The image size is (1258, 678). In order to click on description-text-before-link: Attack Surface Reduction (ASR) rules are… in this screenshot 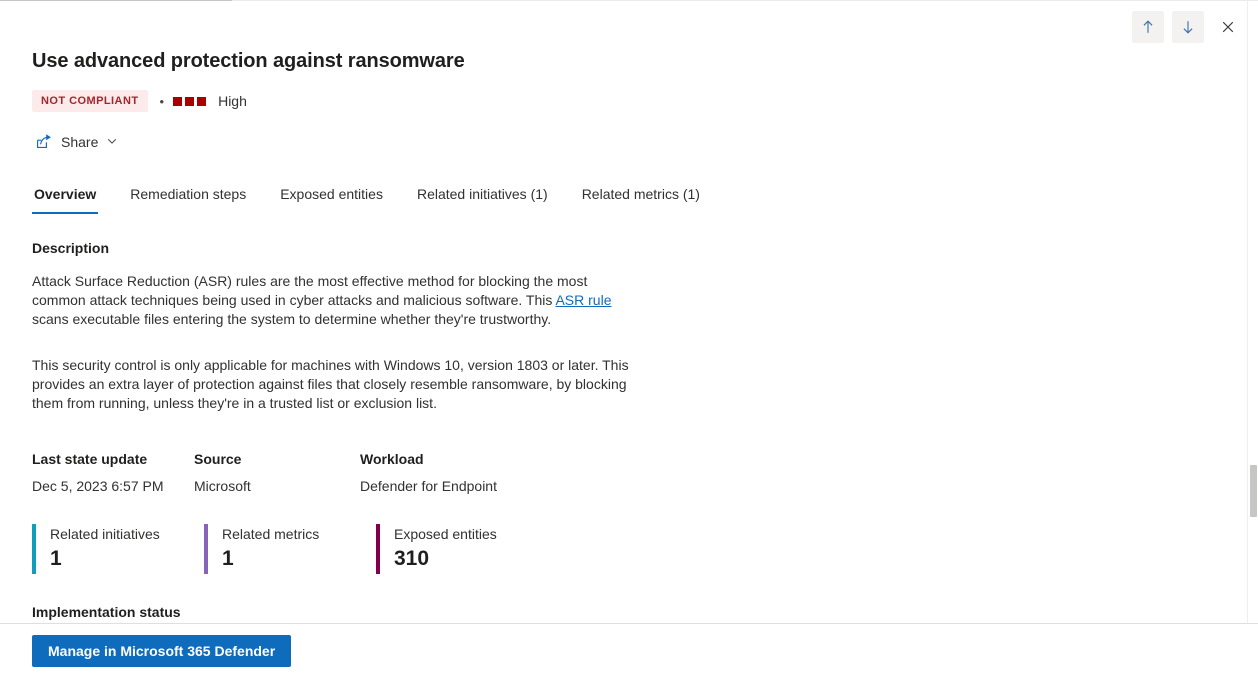, I will do `click(310, 290)`.